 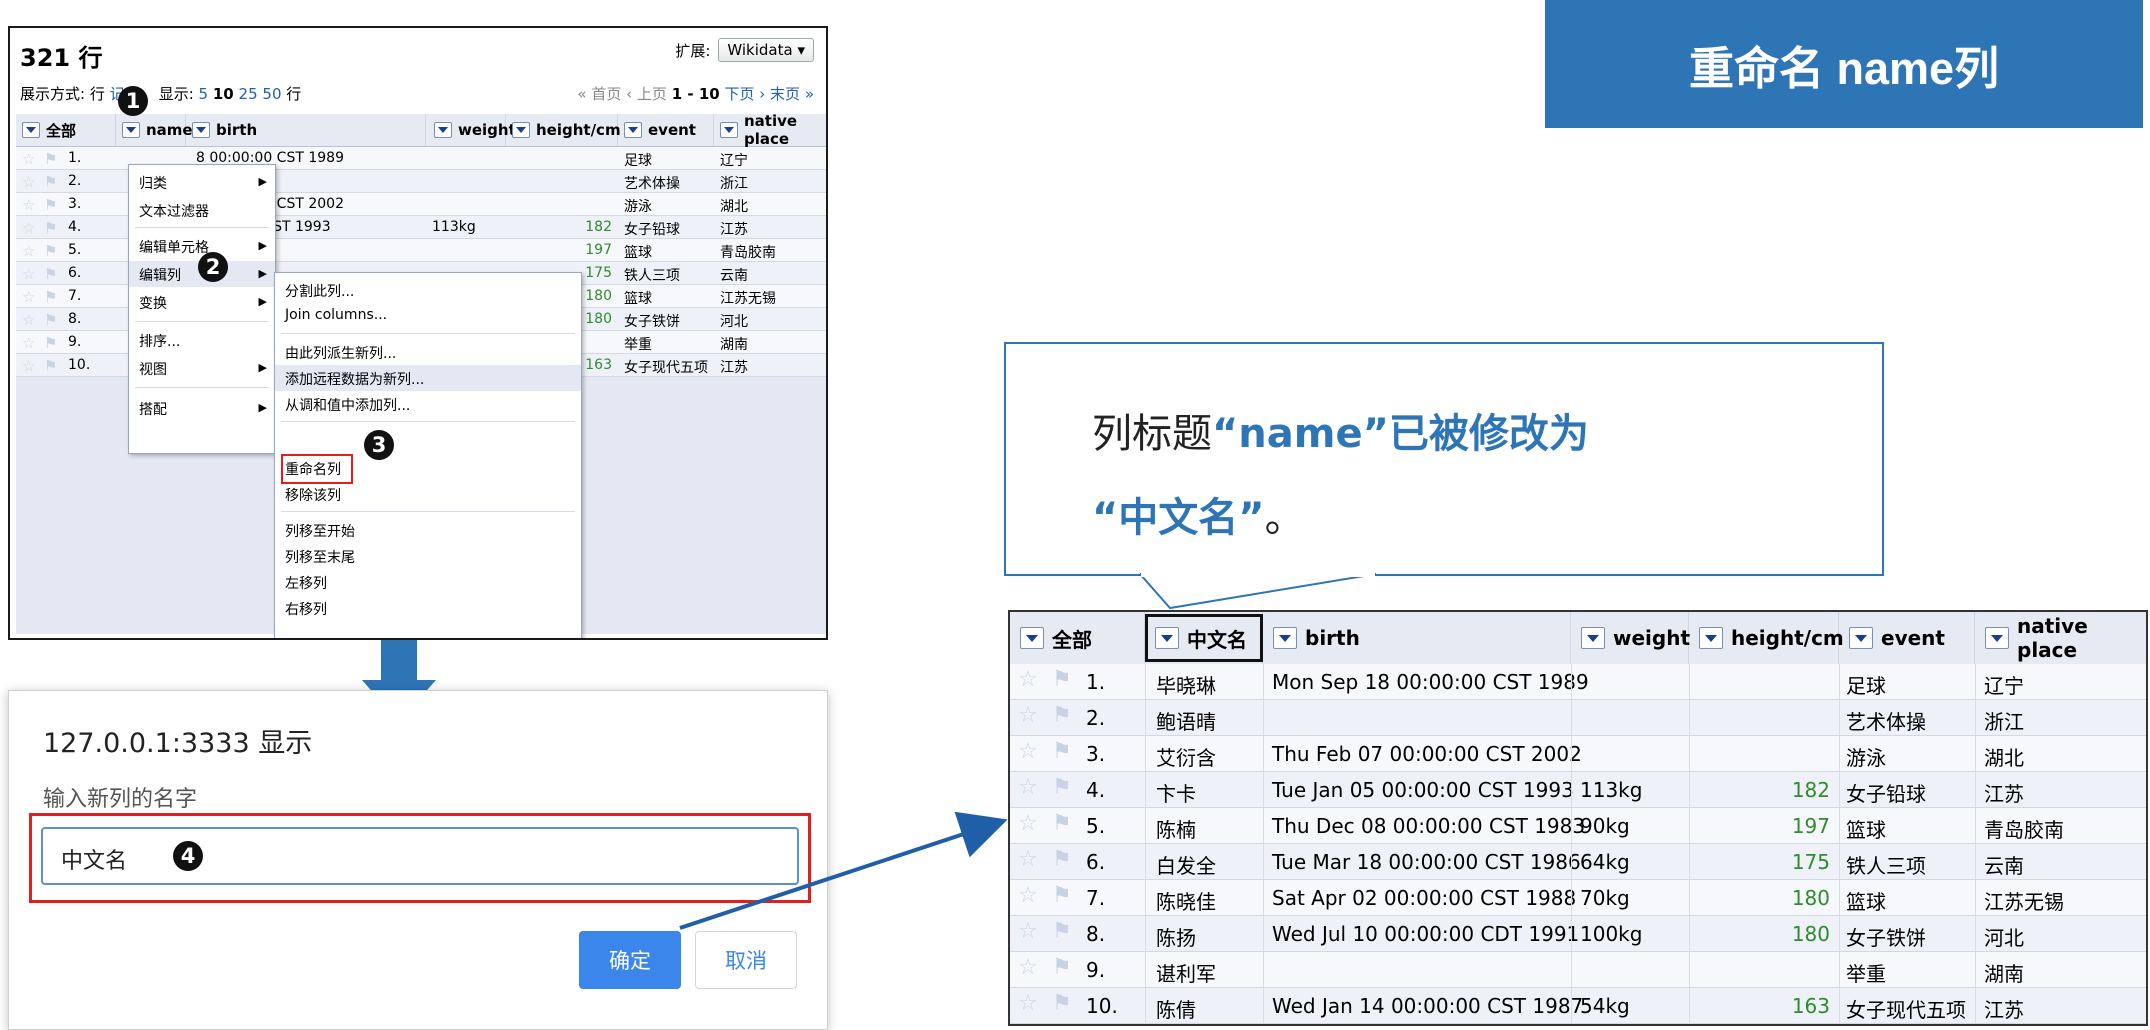 What do you see at coordinates (1096, 754) in the screenshot?
I see `row-number: 3.` at bounding box center [1096, 754].